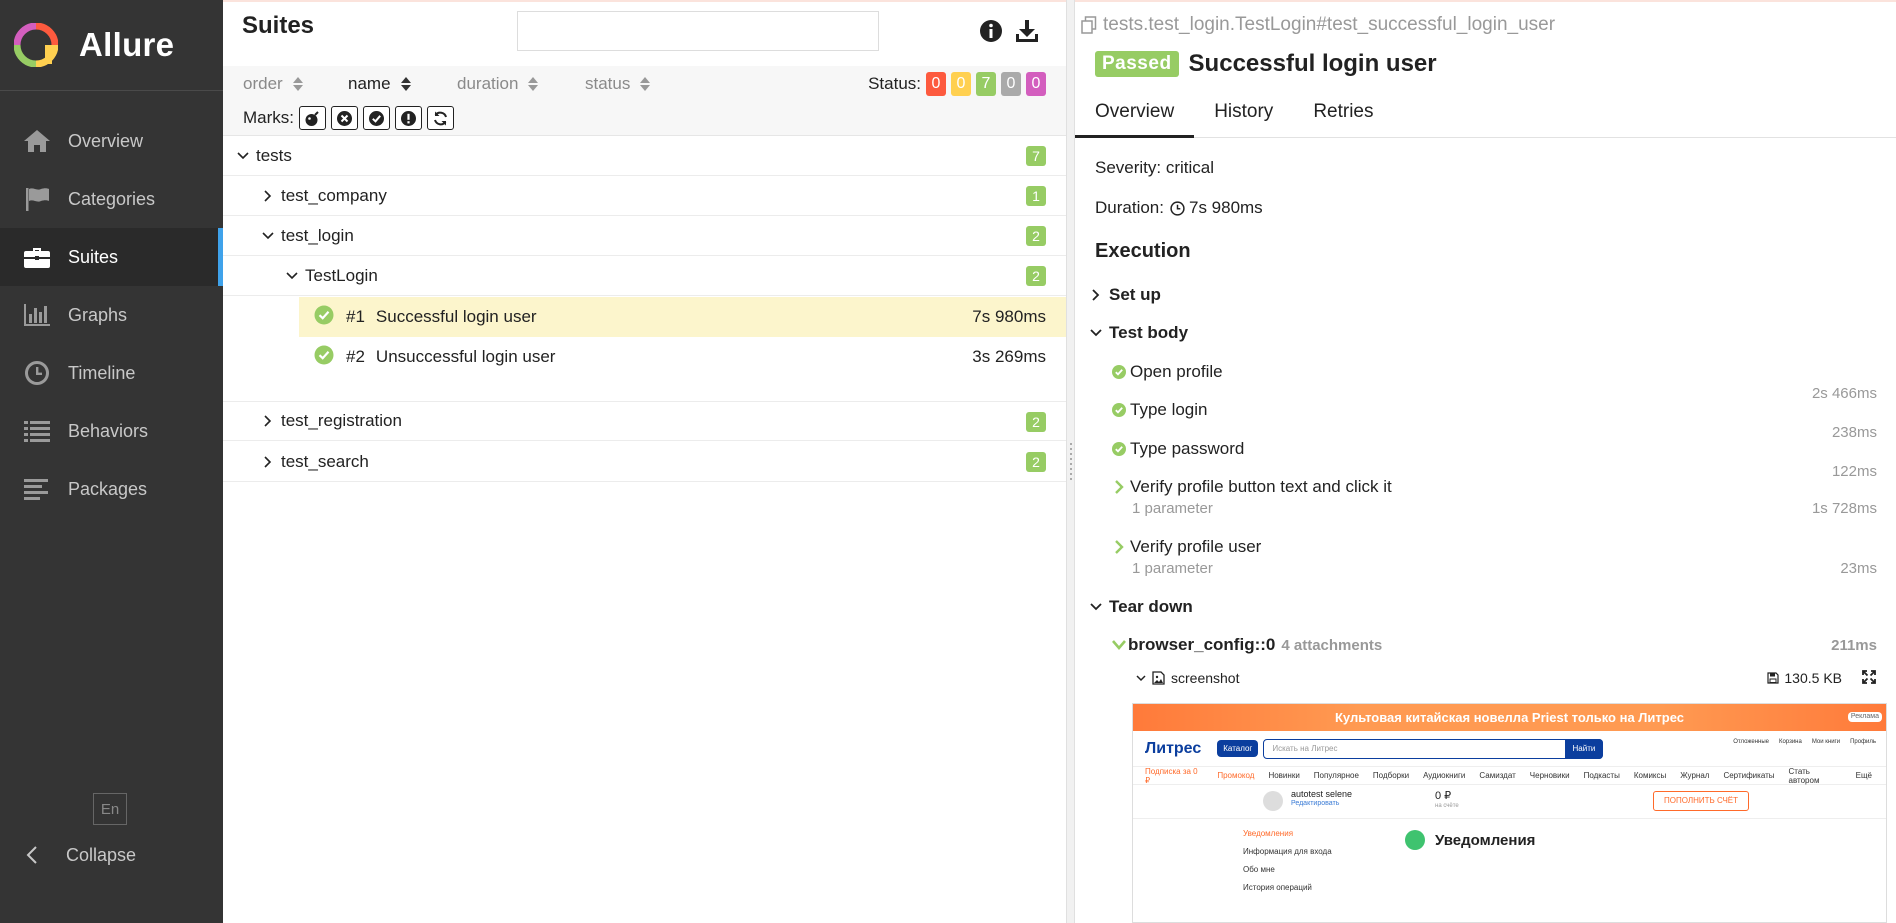  Describe the element at coordinates (1009, 356) in the screenshot. I see `test-case-duration: 3s 269ms` at that location.